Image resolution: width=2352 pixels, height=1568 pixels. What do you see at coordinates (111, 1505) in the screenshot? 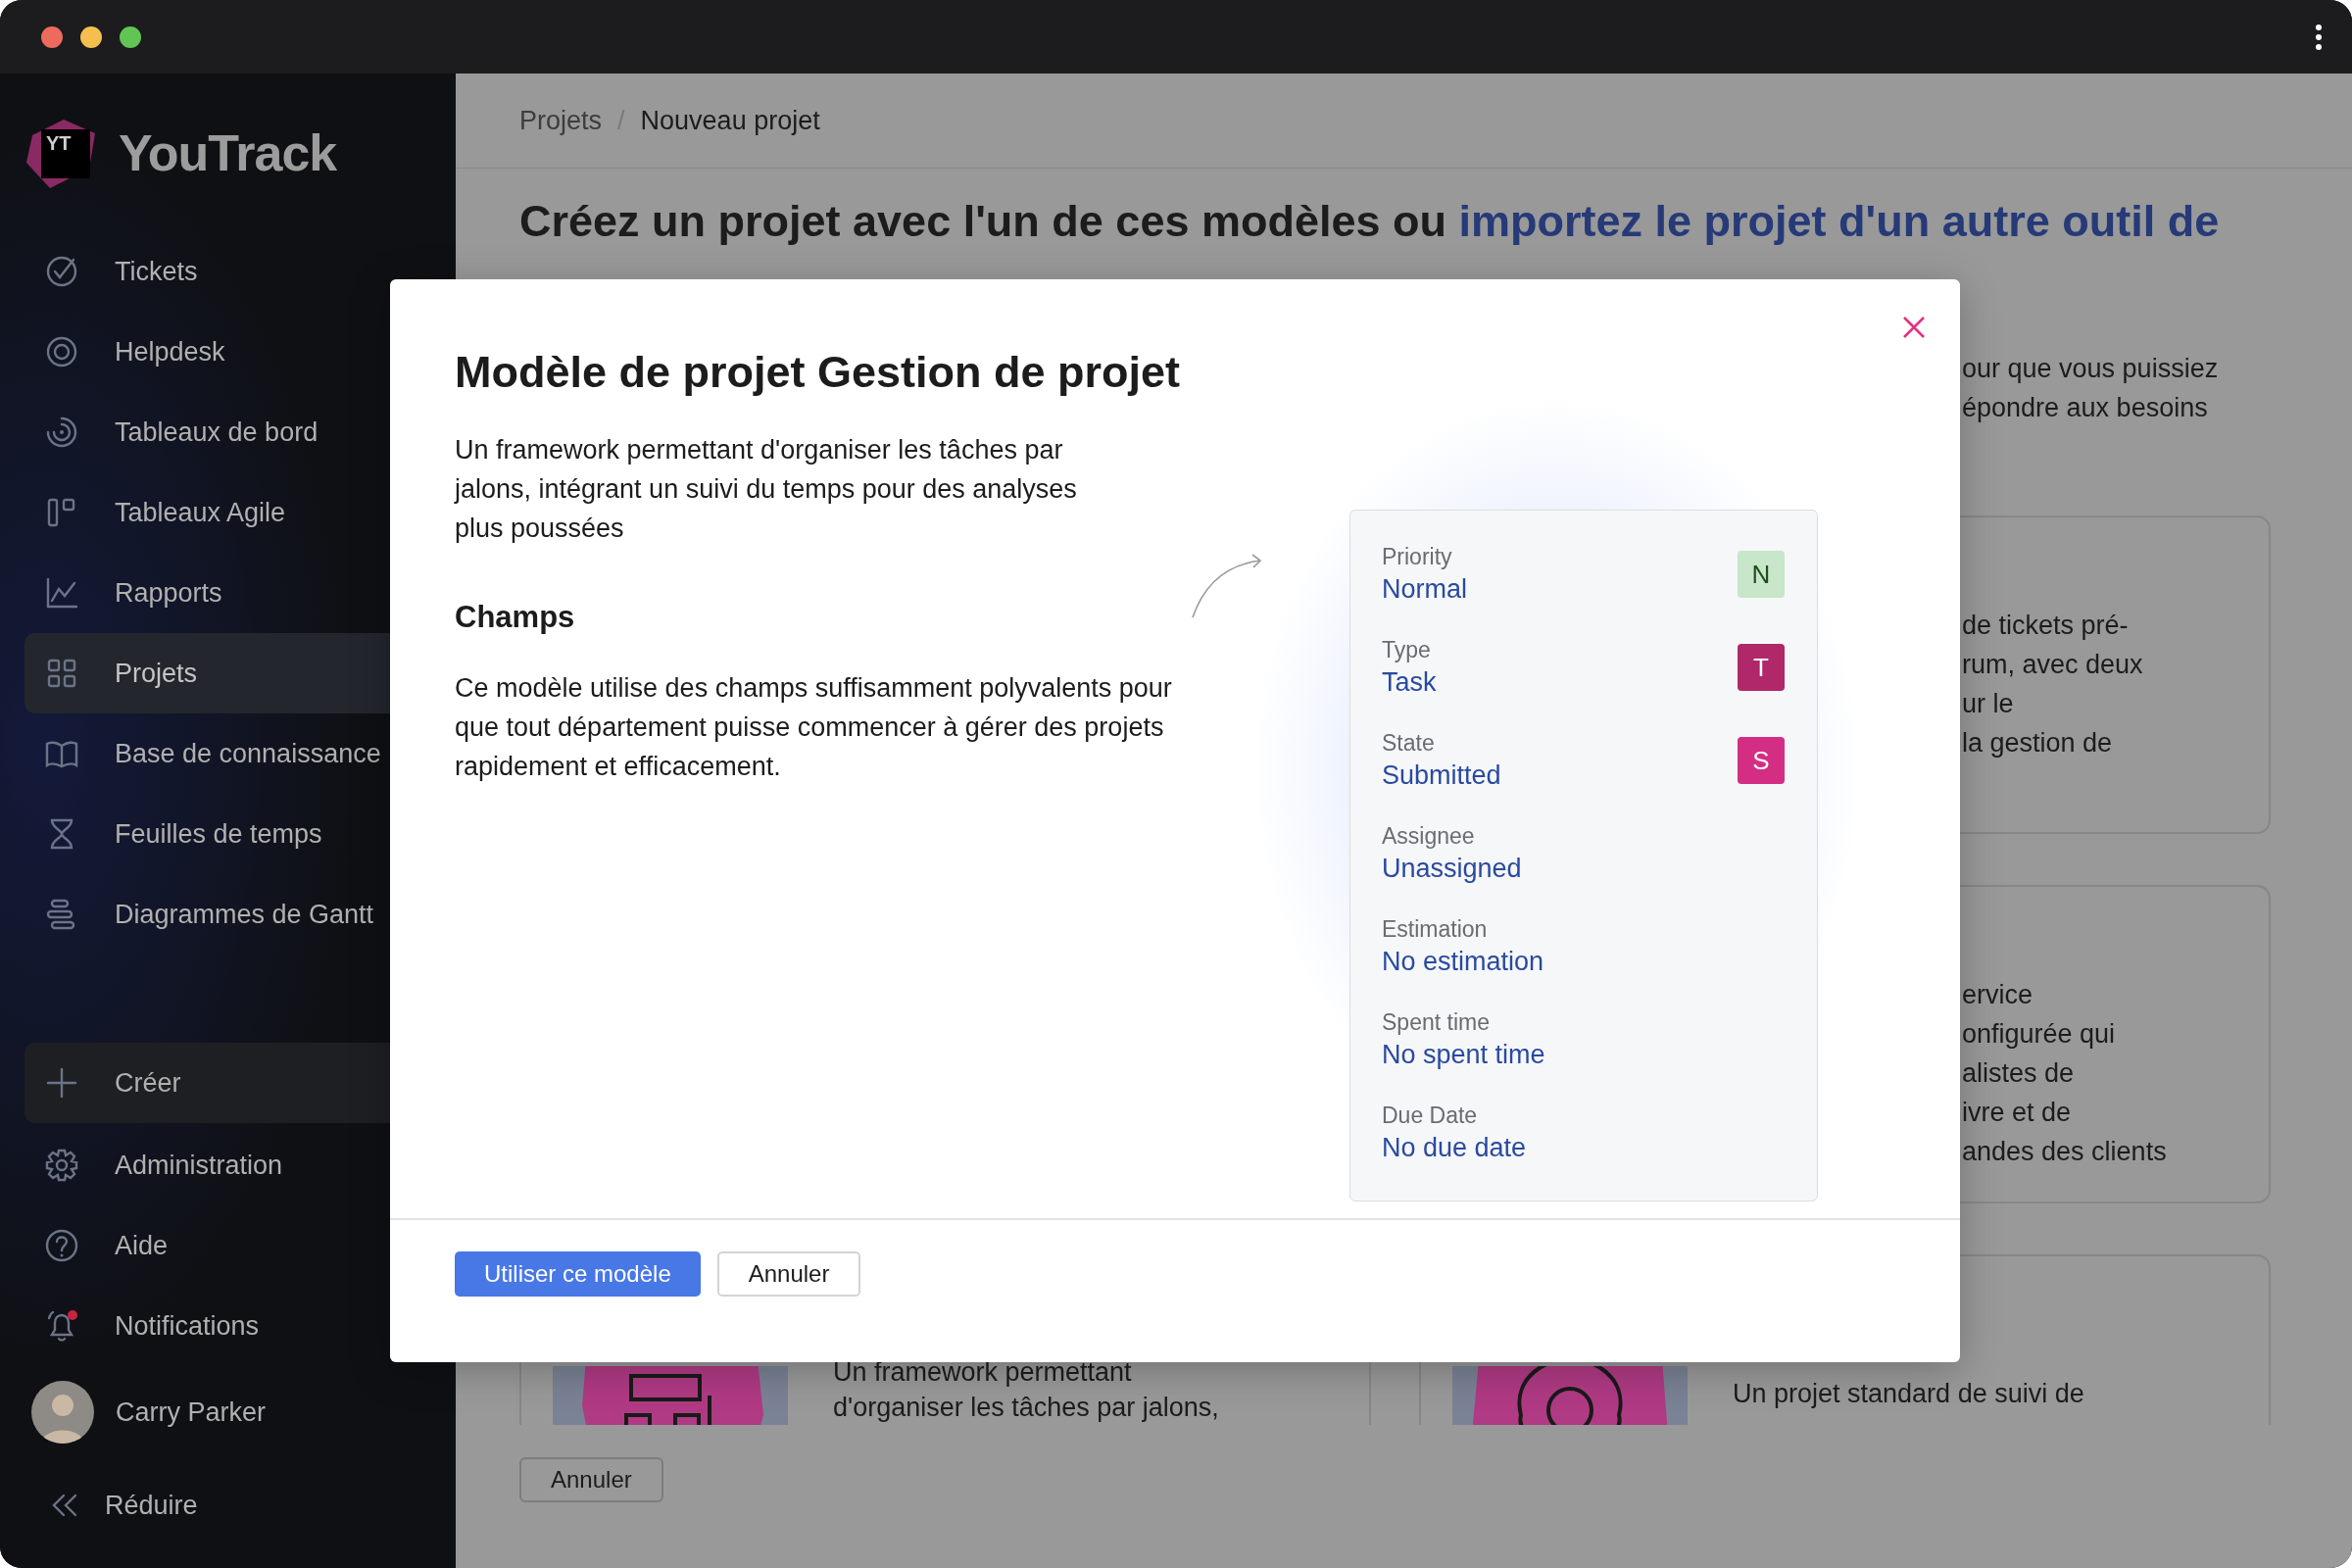
I see `collapse-button: Réduire` at bounding box center [111, 1505].